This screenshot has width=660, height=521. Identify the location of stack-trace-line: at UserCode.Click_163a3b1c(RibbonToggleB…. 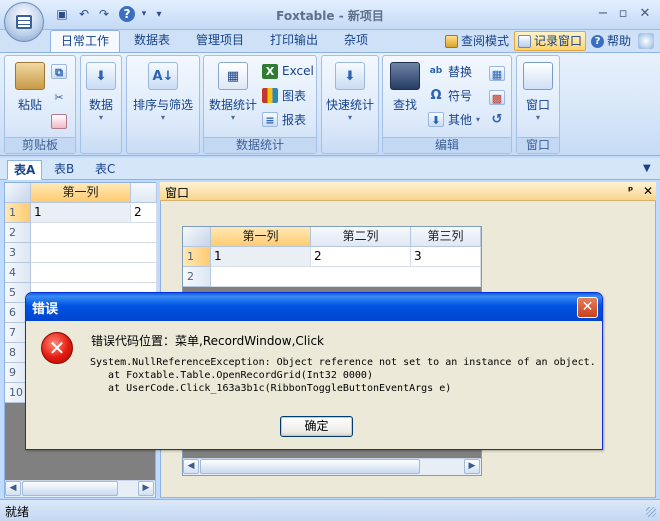
(271, 388).